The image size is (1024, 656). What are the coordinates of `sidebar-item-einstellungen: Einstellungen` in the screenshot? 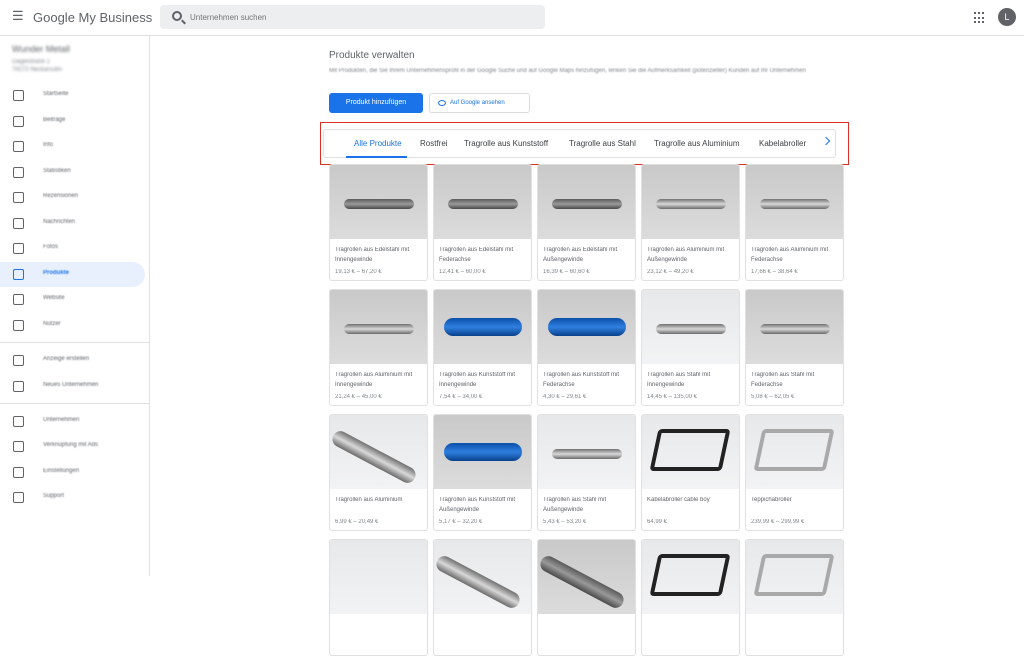 It's located at (72, 472).